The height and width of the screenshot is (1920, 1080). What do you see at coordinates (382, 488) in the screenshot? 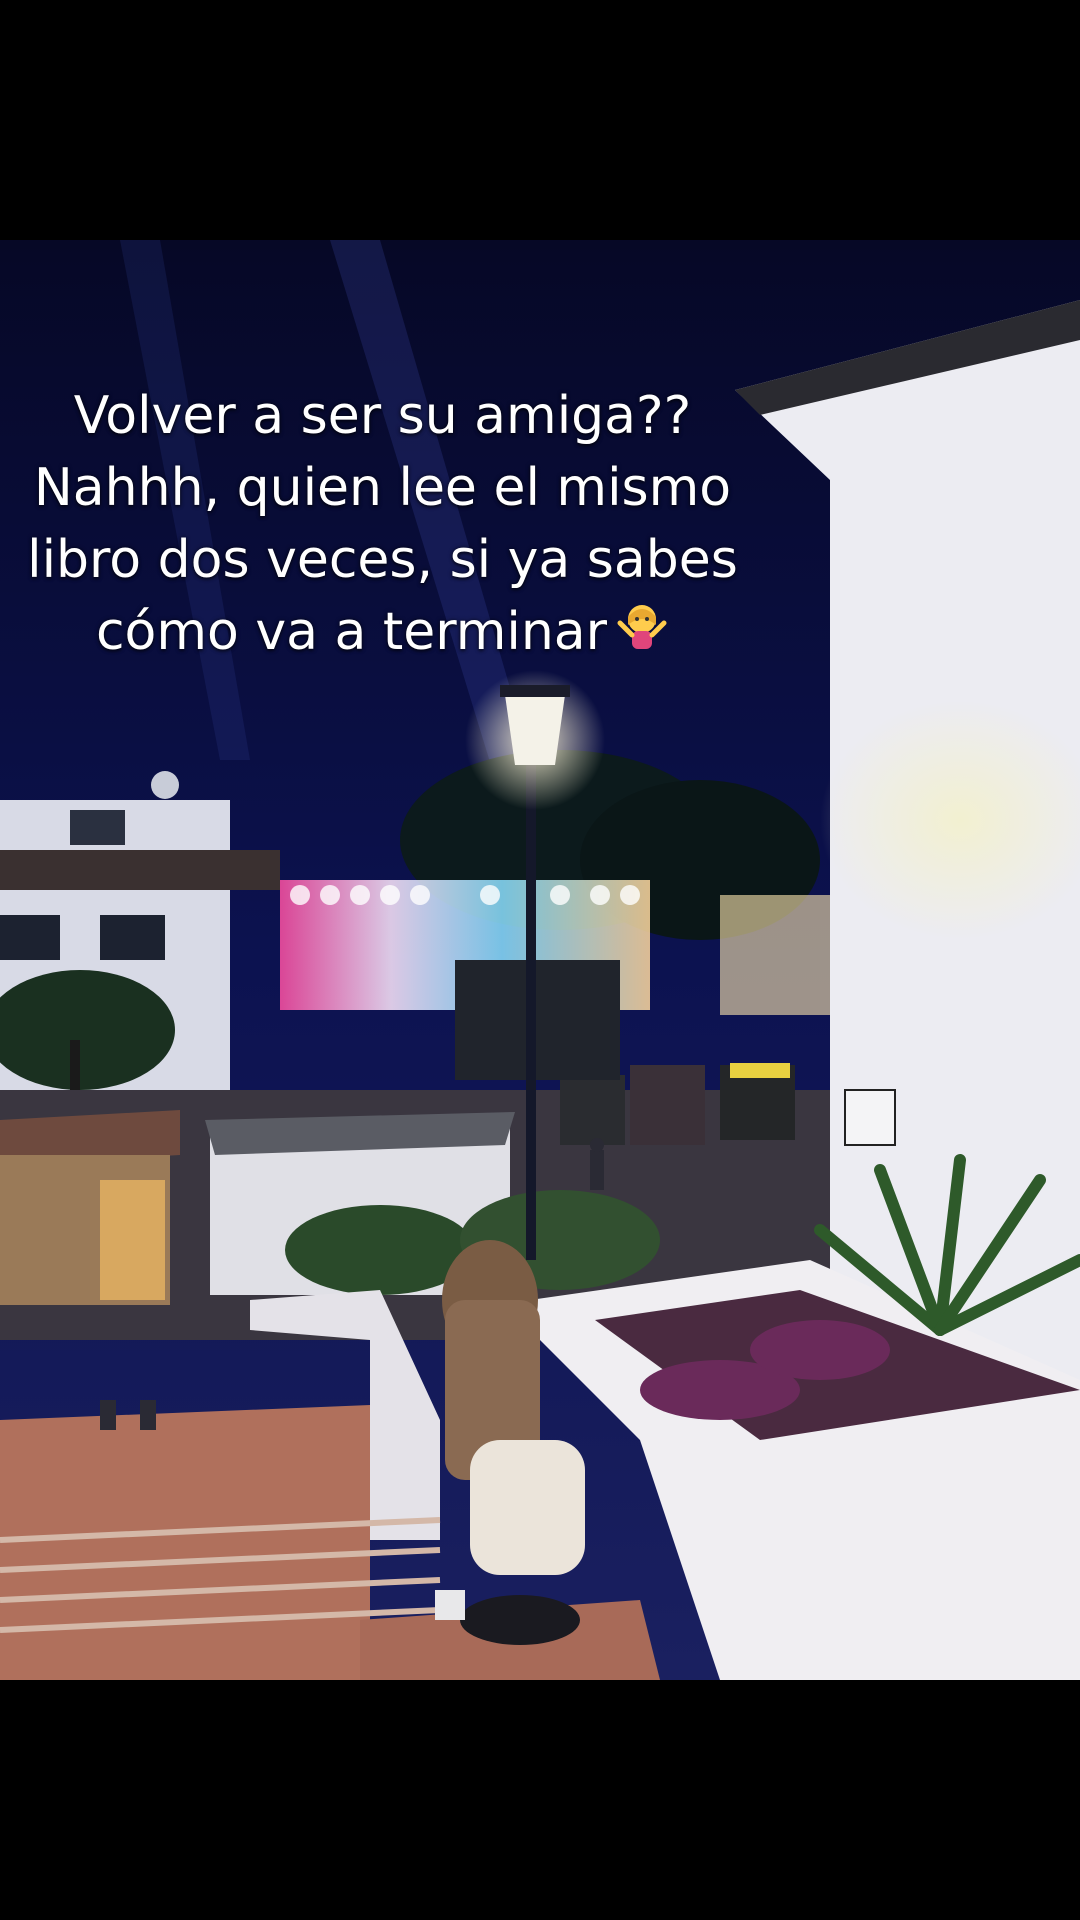
I see `caption-line-2: Nahhh, quien lee el mismo` at bounding box center [382, 488].